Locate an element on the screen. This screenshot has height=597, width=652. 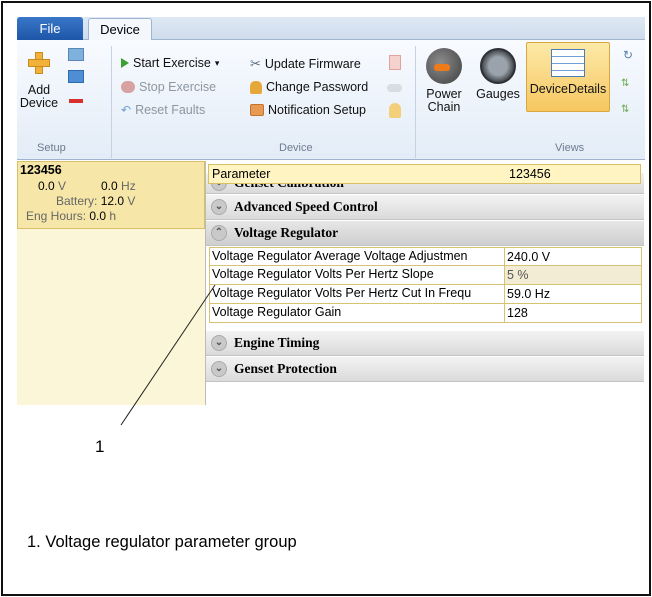
start-exercise-button: Start Exercise ▾ is located at coordinates (170, 63).